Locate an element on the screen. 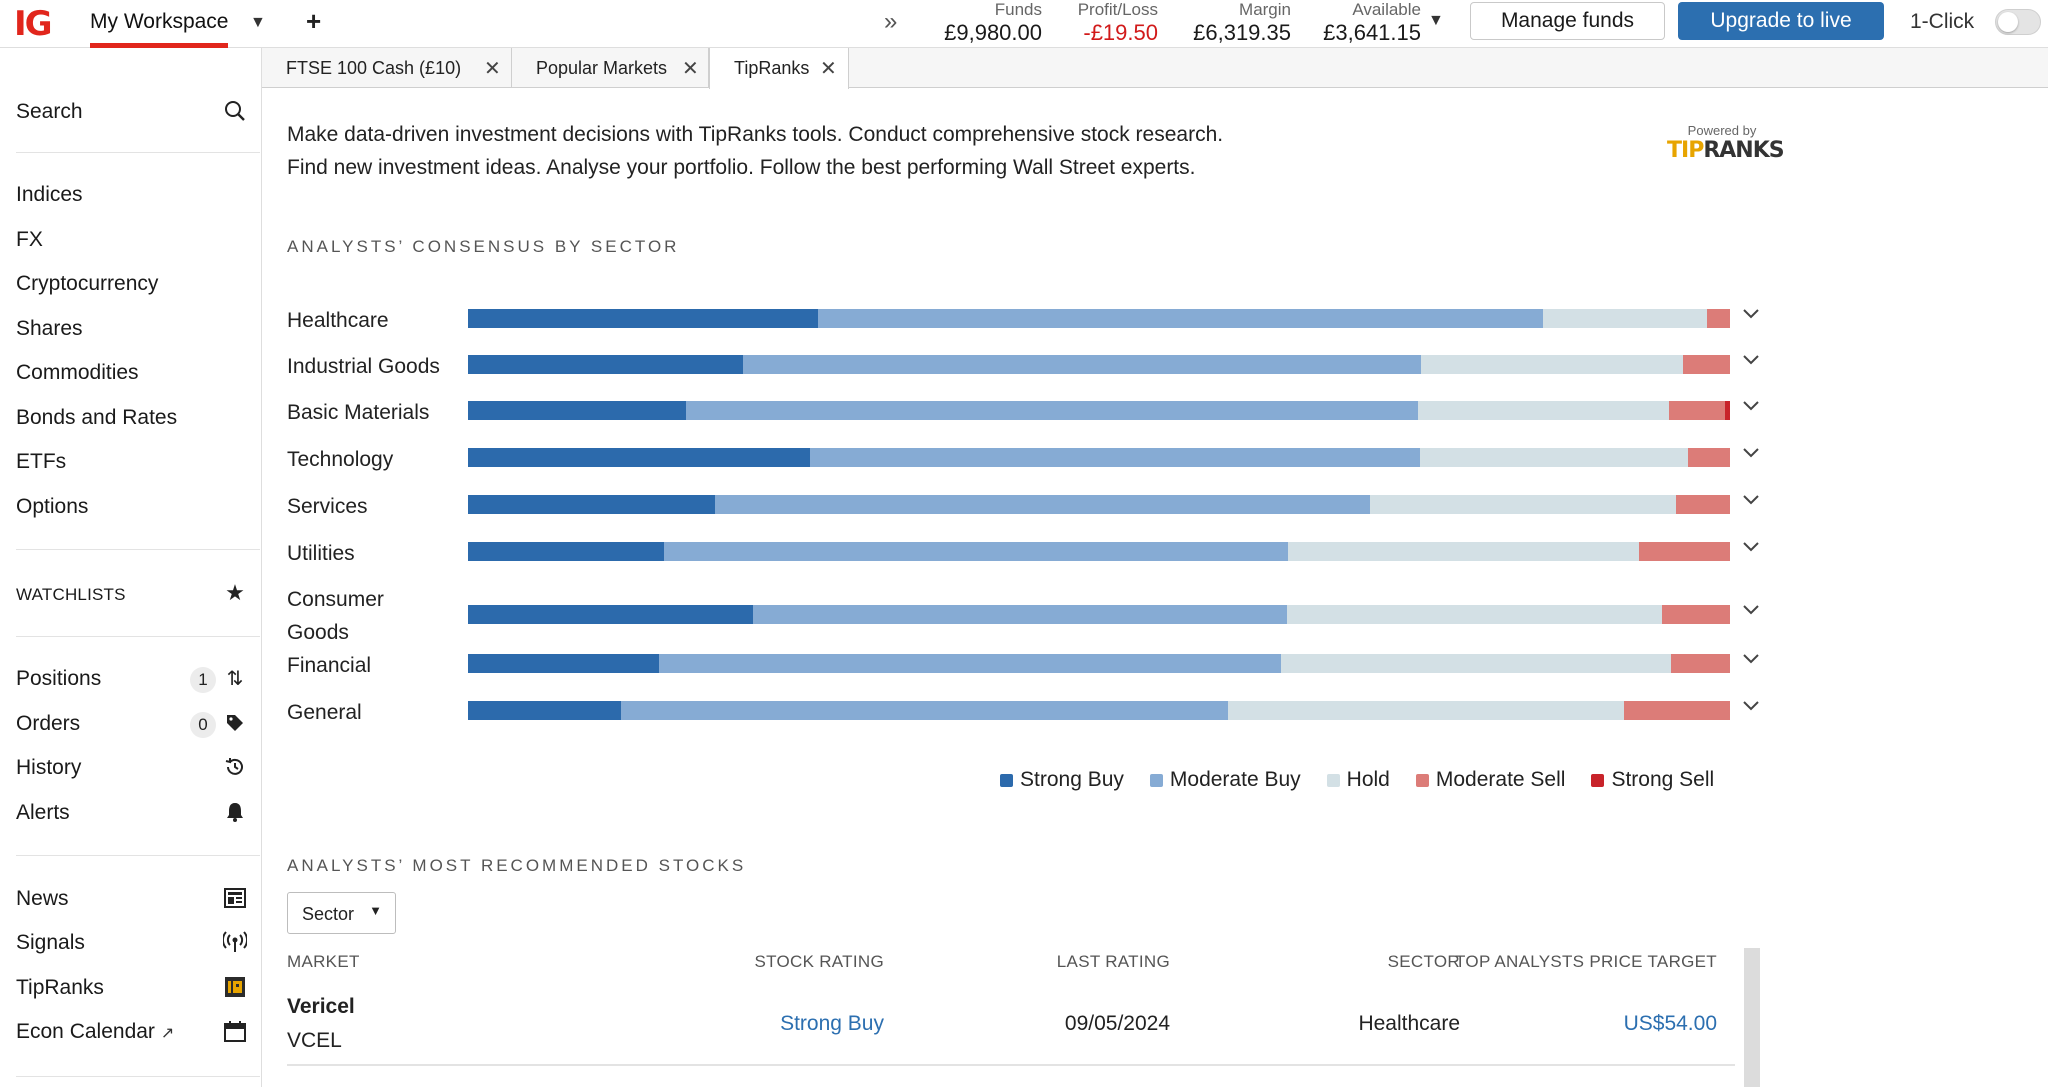  sidebar-item-label: Search is located at coordinates (49, 111).